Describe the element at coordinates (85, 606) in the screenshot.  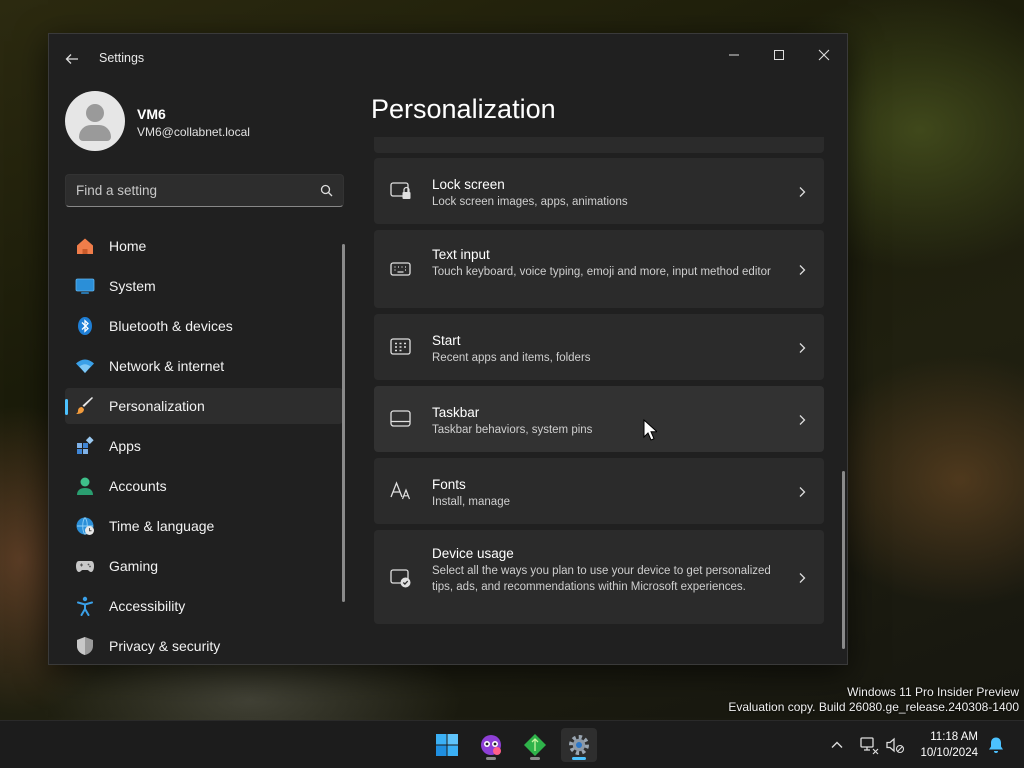
I see `accessibility-icon` at that location.